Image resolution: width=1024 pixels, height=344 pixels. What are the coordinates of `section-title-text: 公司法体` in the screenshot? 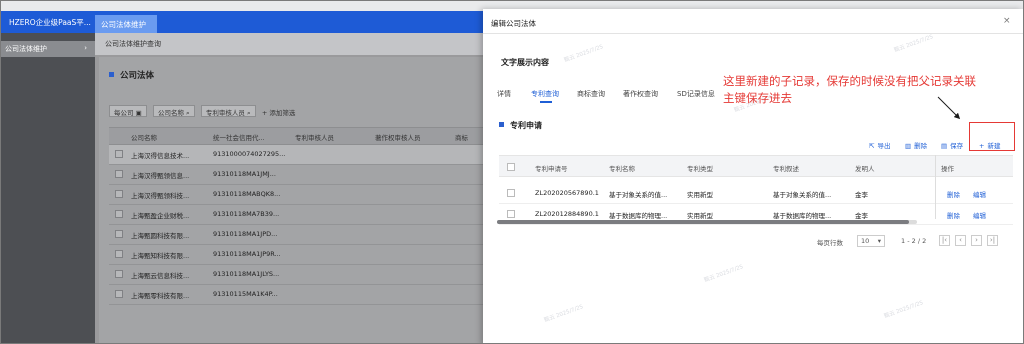 It's located at (137, 76).